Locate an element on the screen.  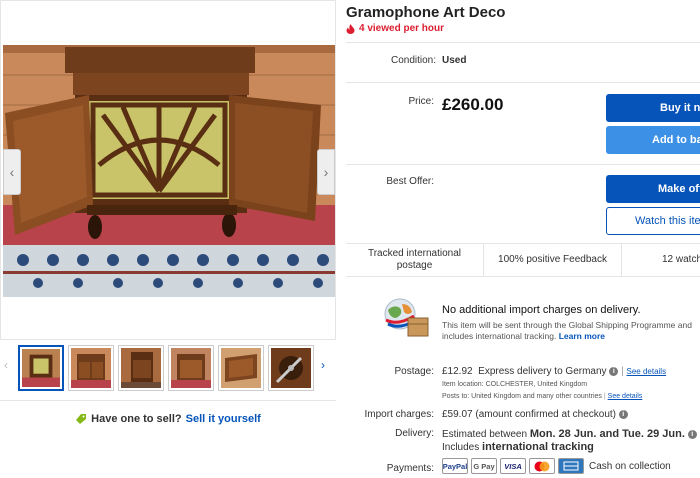
cash-on-collection: Cash on collection is located at coordinates (630, 466).